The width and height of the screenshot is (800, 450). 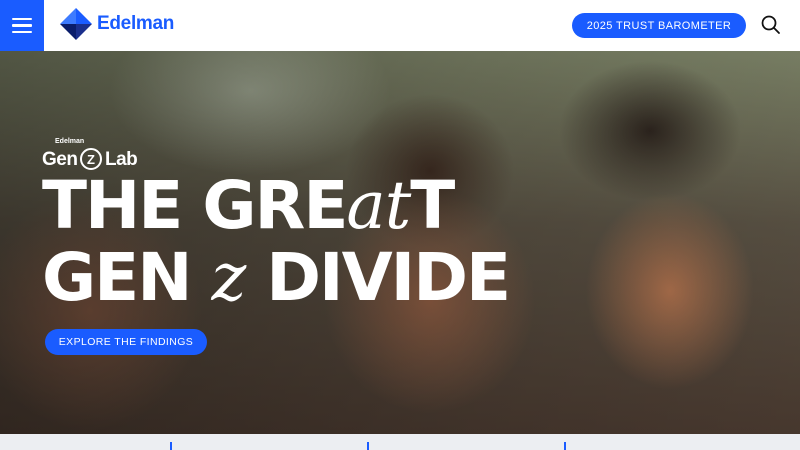 I want to click on menu-button, so click(x=22, y=25).